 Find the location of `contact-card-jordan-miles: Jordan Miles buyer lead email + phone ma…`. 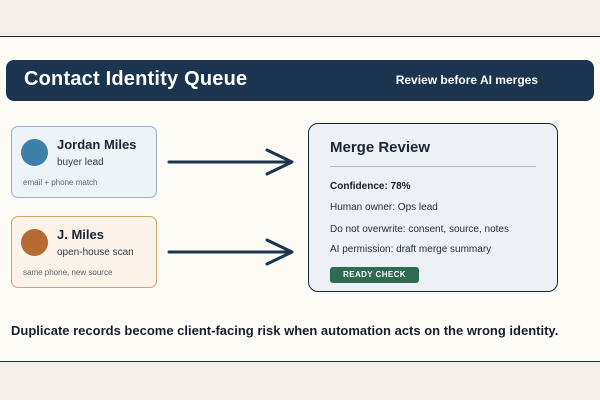

contact-card-jordan-miles: Jordan Miles buyer lead email + phone ma… is located at coordinates (84, 162).